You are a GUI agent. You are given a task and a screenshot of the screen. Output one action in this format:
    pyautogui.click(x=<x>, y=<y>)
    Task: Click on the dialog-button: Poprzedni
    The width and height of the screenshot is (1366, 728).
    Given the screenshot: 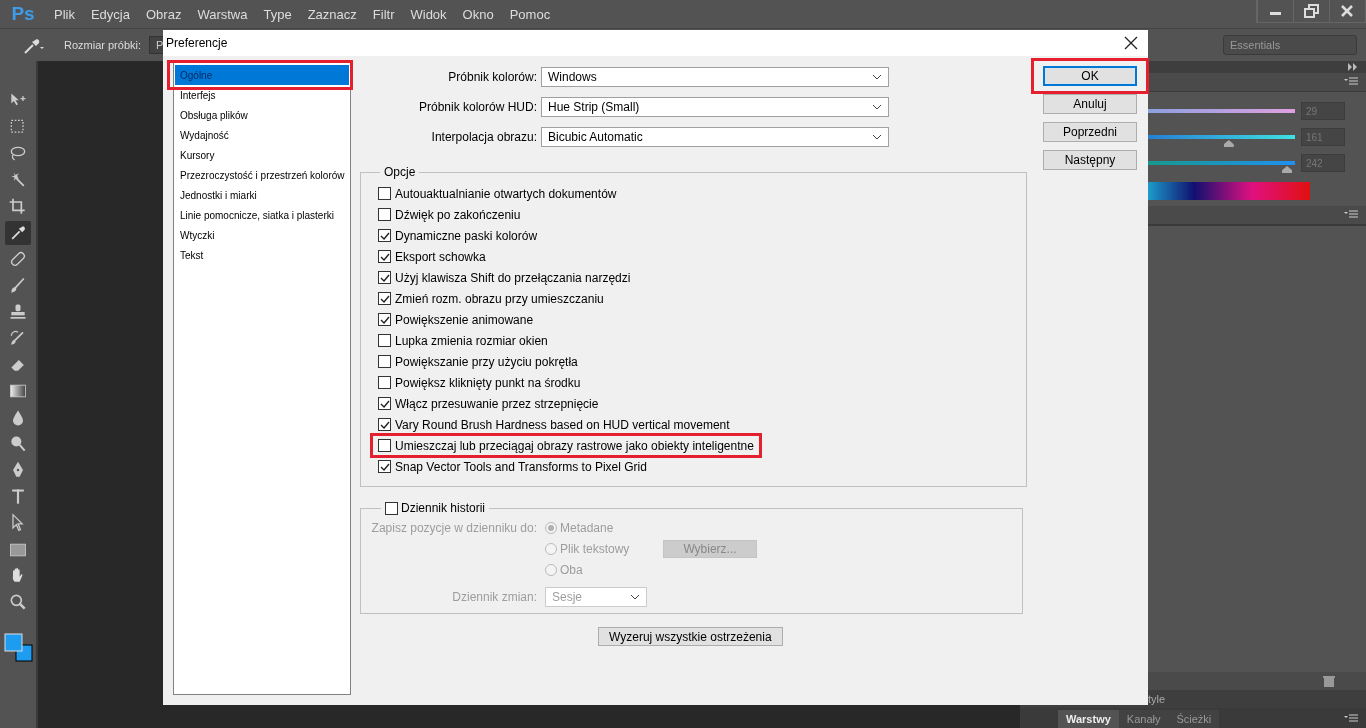 What is the action you would take?
    pyautogui.click(x=1090, y=132)
    